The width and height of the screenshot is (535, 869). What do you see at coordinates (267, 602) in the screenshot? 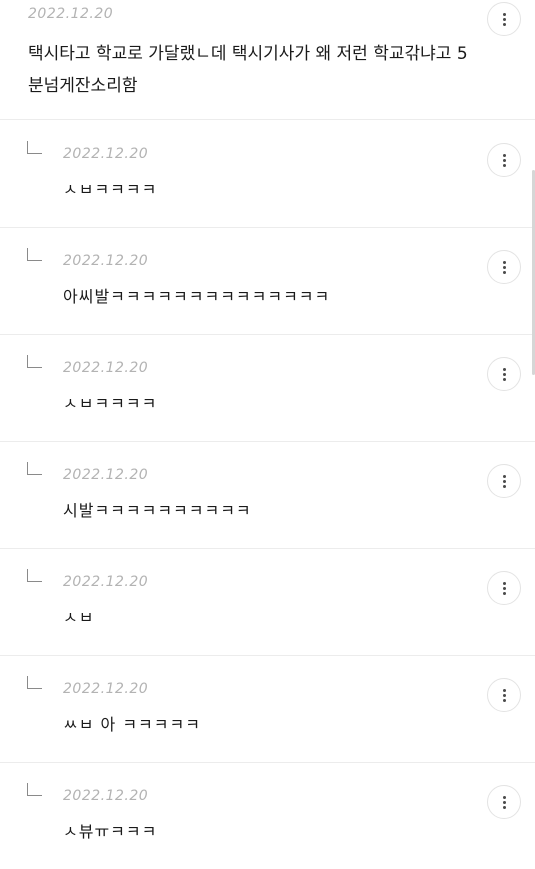
I see `reply-item: 2022.12.20 ㅅㅂ` at bounding box center [267, 602].